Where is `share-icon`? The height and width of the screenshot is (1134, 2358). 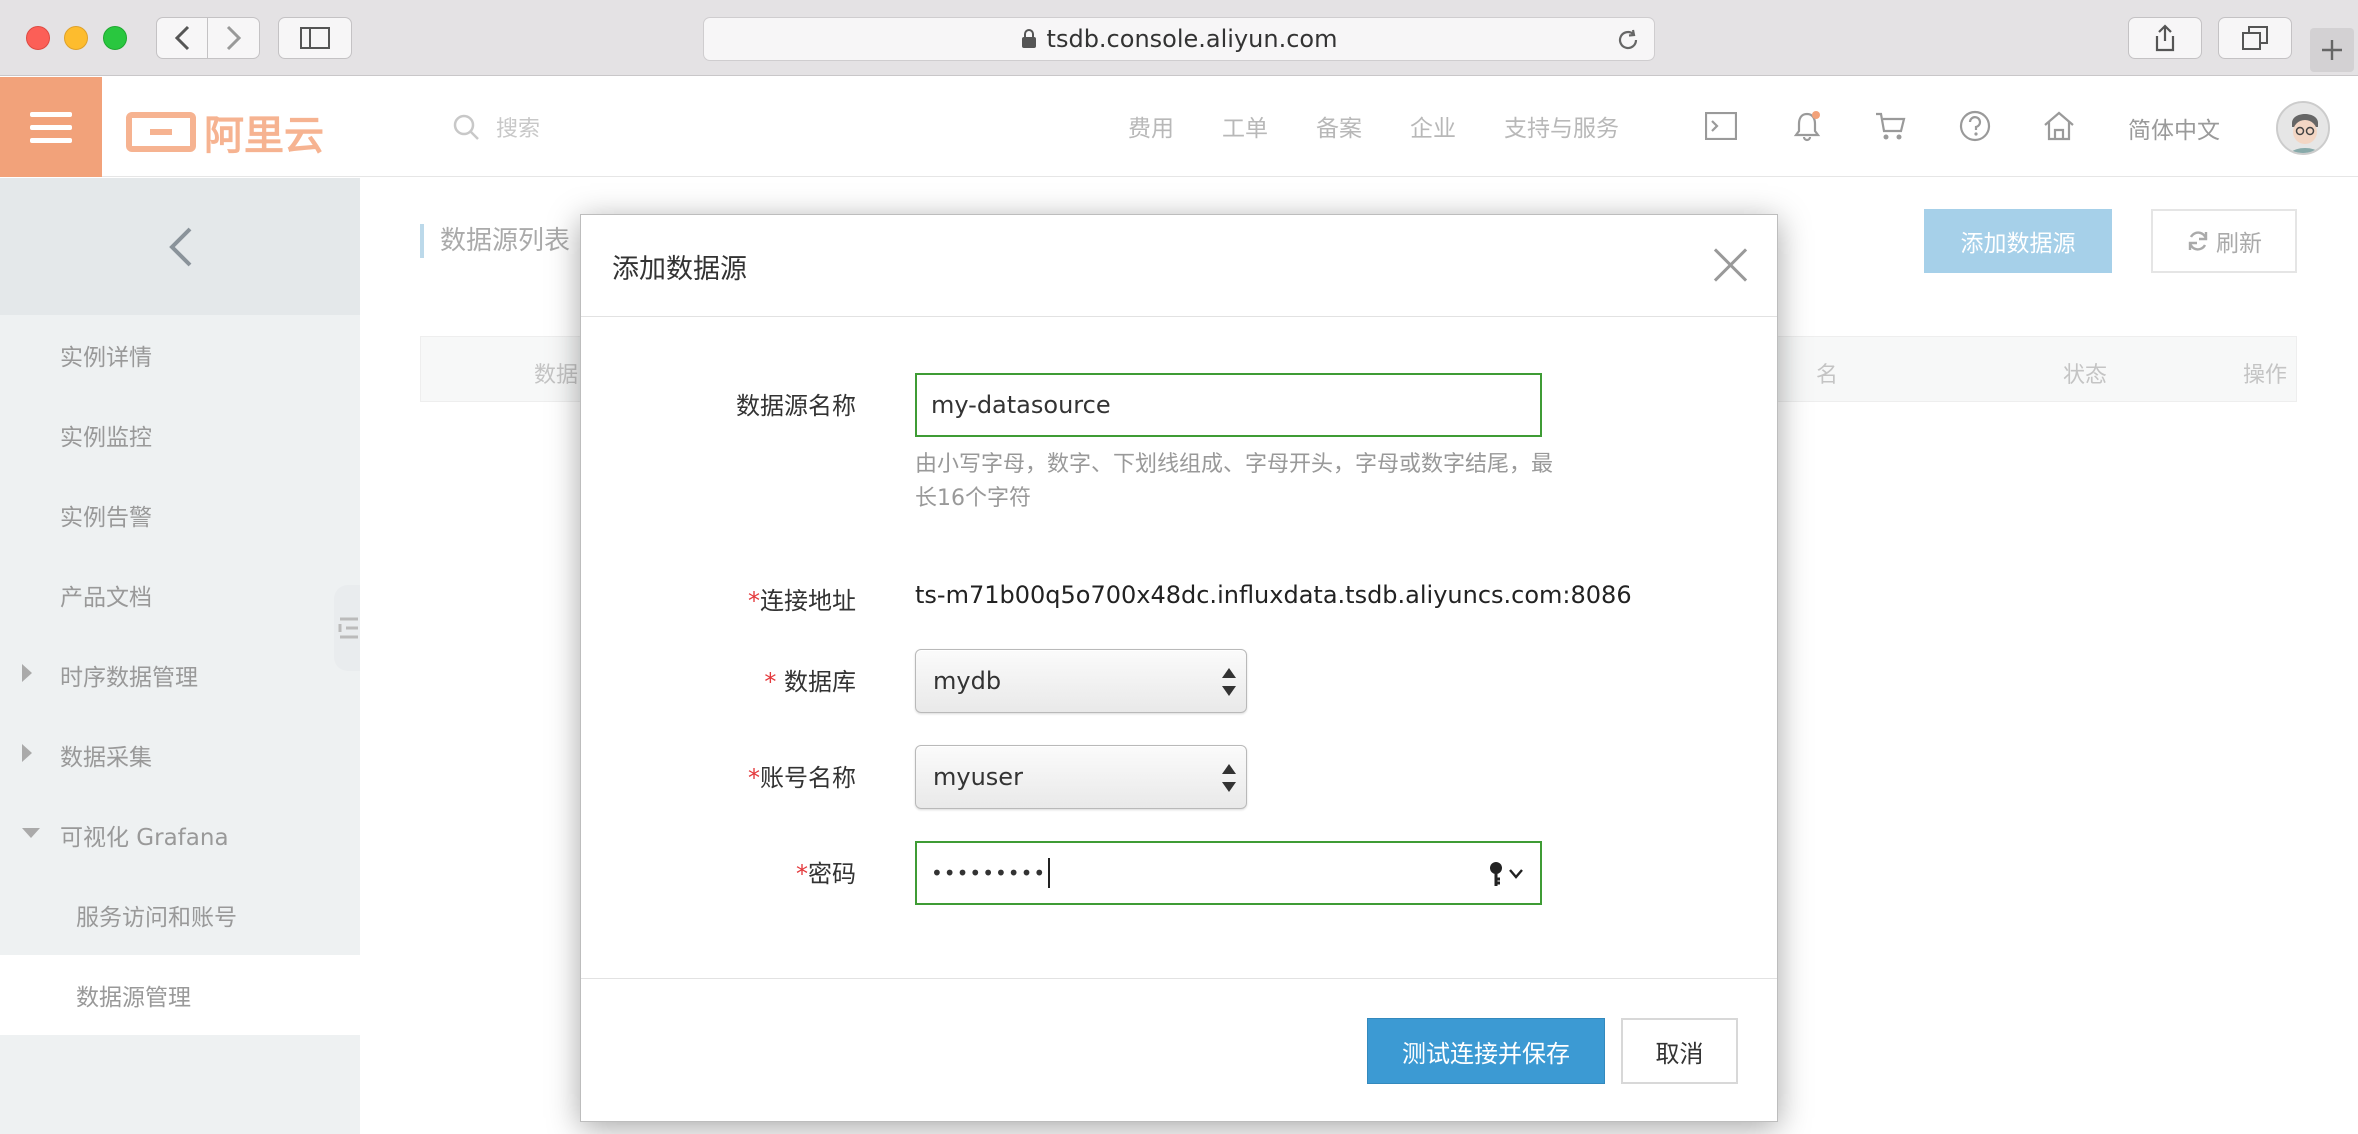
share-icon is located at coordinates (2165, 38).